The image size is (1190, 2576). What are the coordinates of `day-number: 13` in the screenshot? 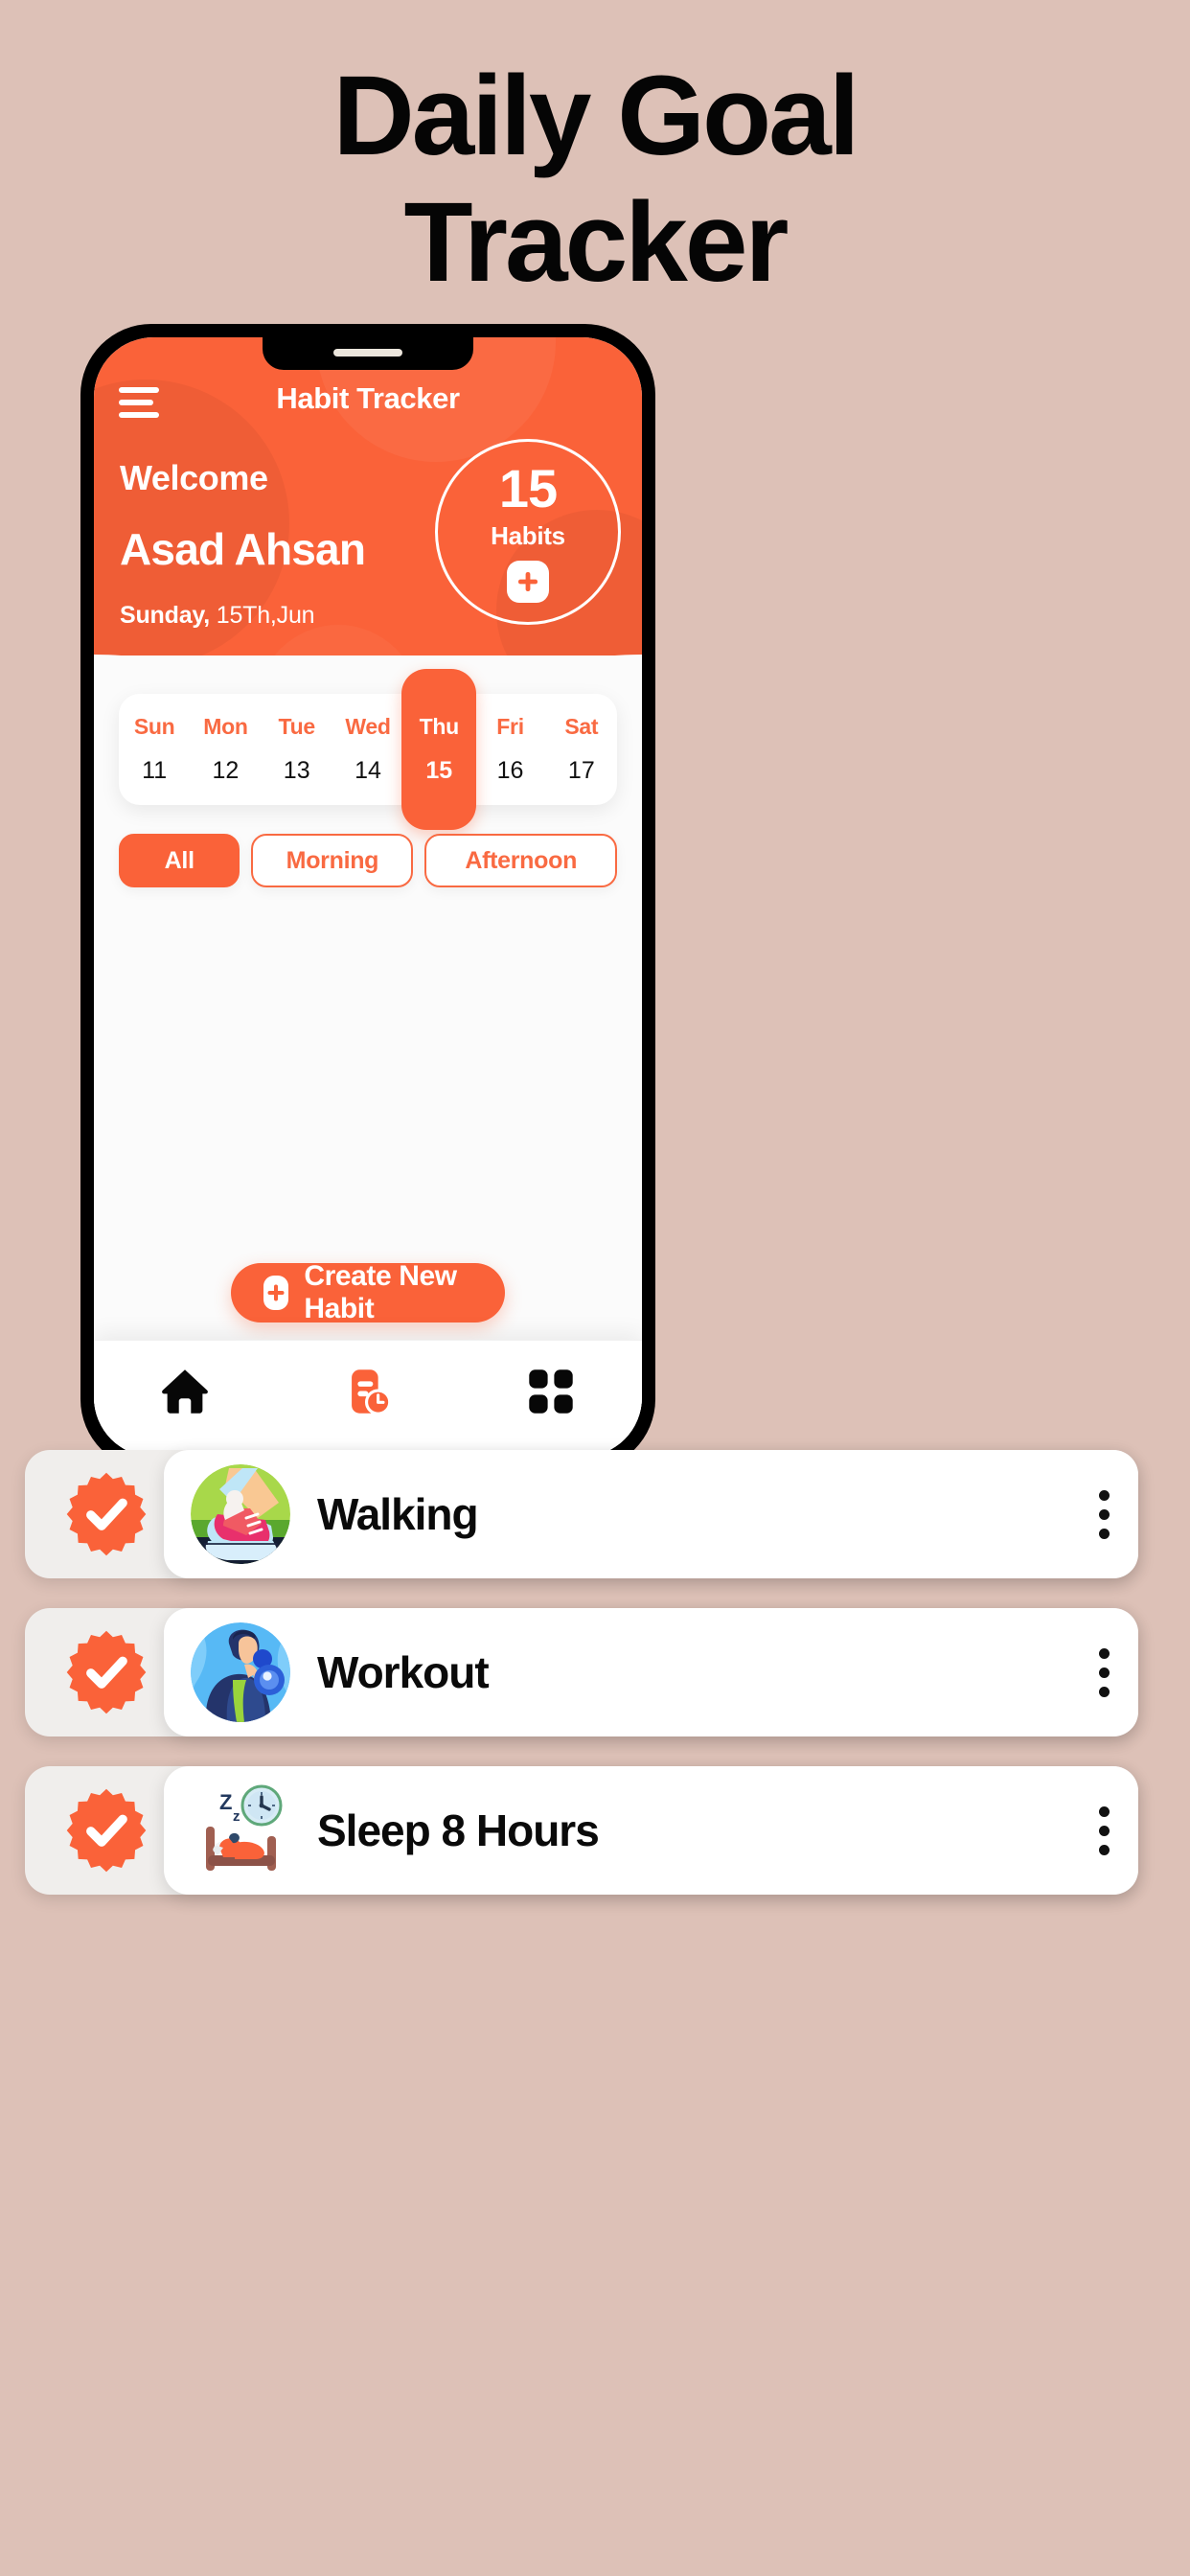 It's located at (296, 770).